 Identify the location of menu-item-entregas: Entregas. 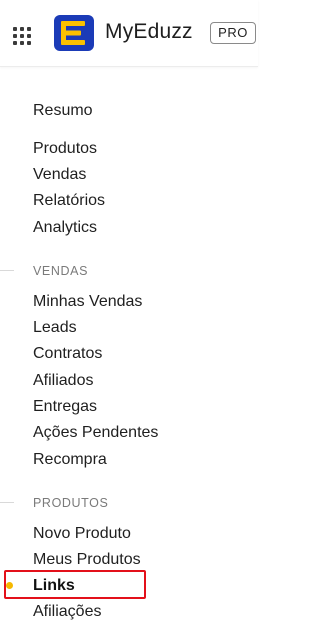
(65, 407).